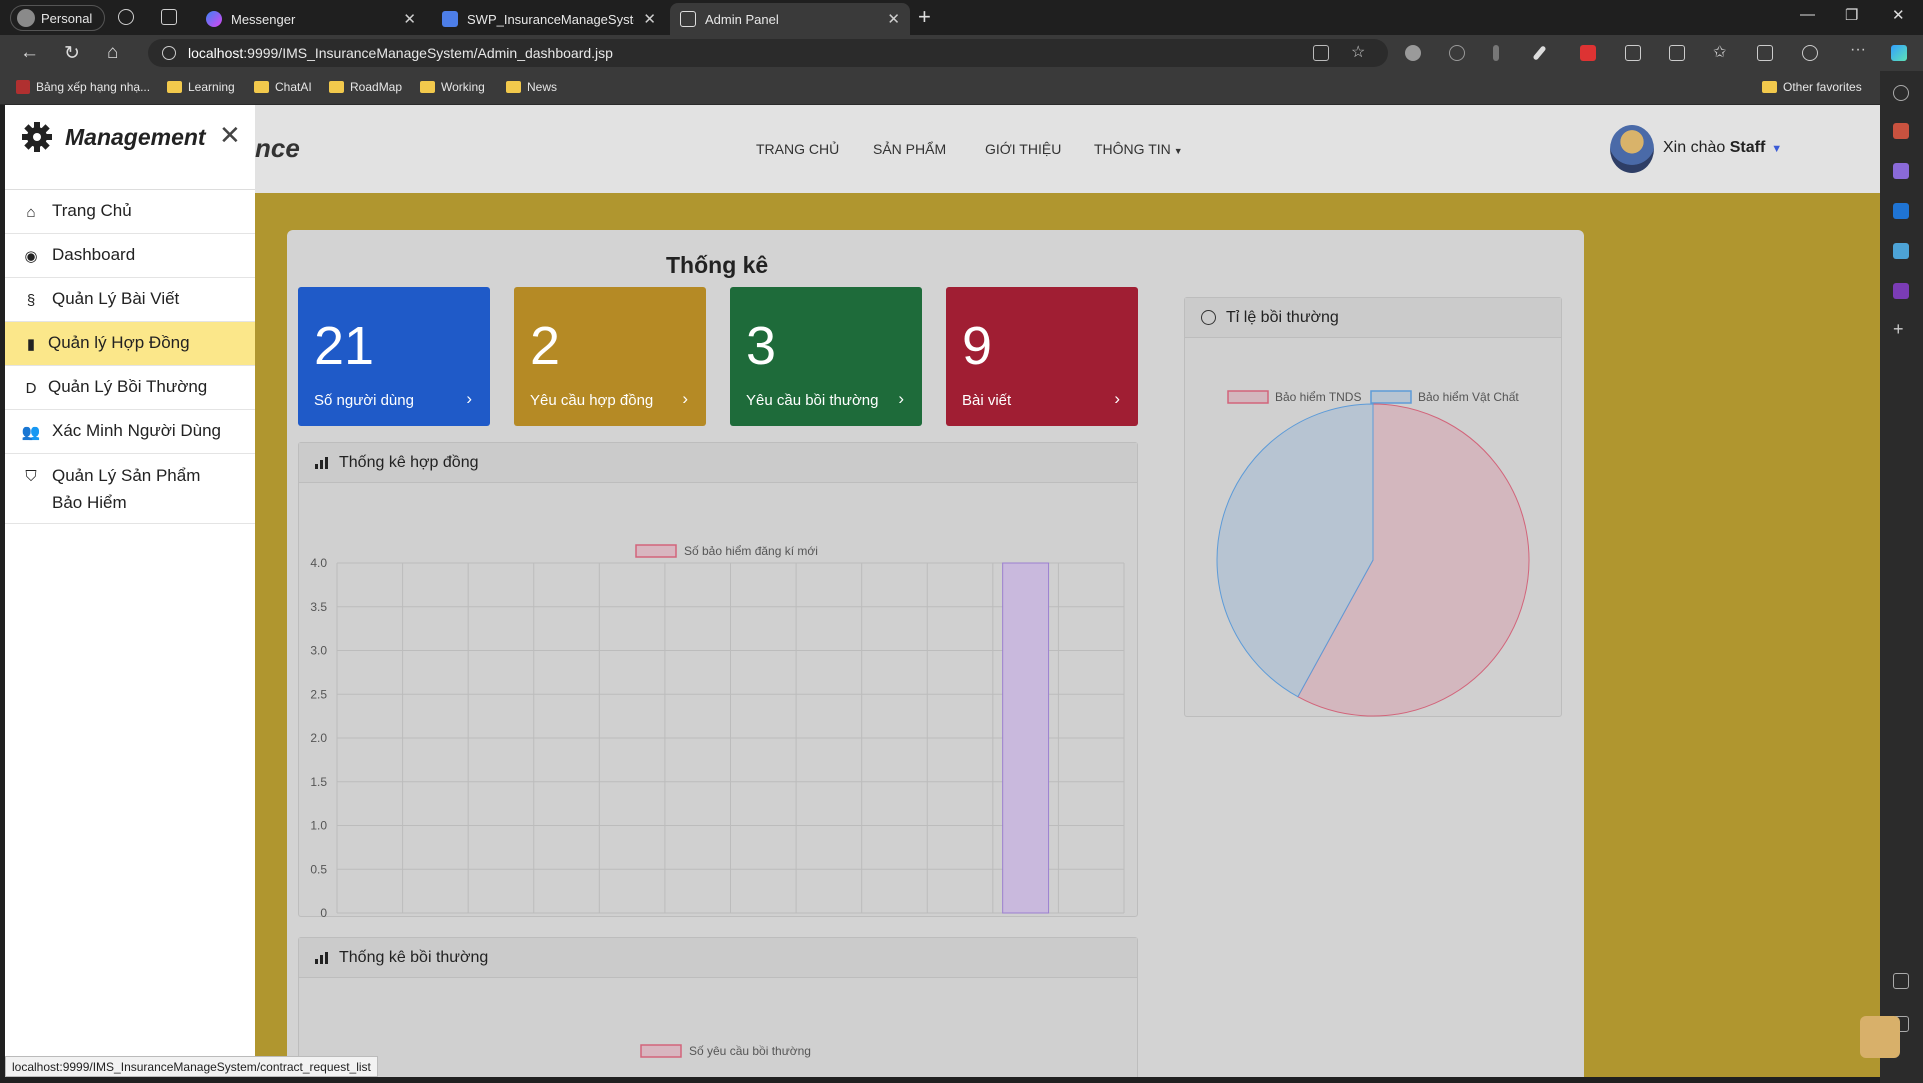  Describe the element at coordinates (1023, 149) in the screenshot. I see `nav-about: GIỚI THIỆU` at that location.